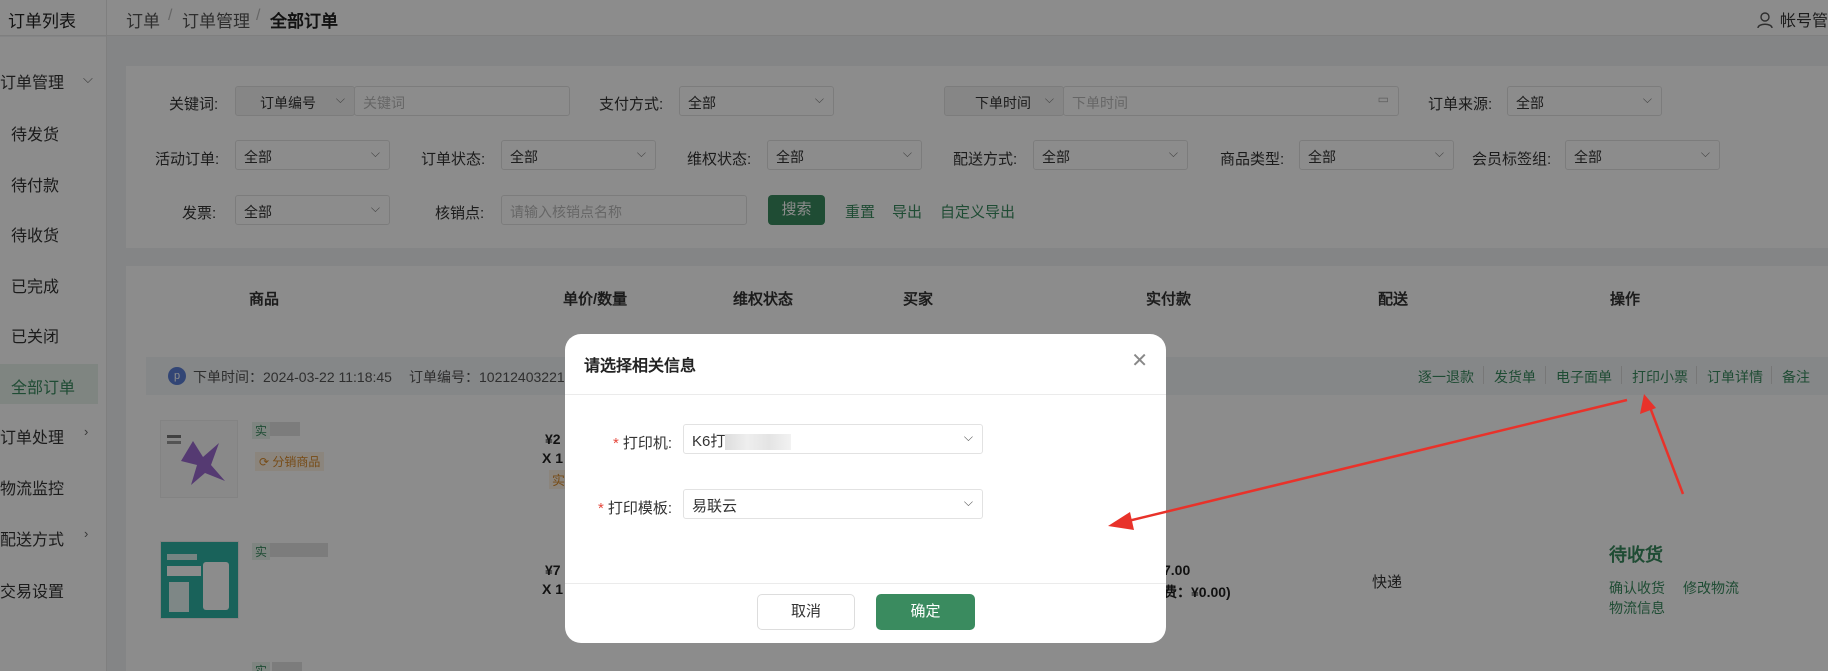 Image resolution: width=1828 pixels, height=671 pixels. I want to click on arrow-to-print-receipt, so click(1662, 444).